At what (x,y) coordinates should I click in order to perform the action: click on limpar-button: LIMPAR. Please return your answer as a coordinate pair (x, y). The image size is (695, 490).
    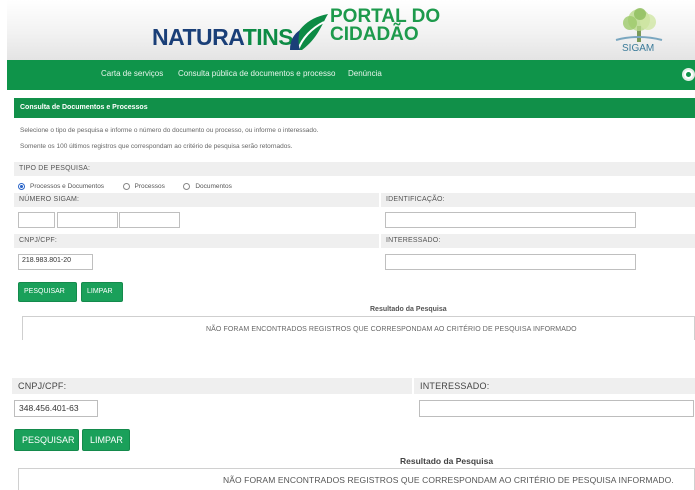
    Looking at the image, I should click on (102, 292).